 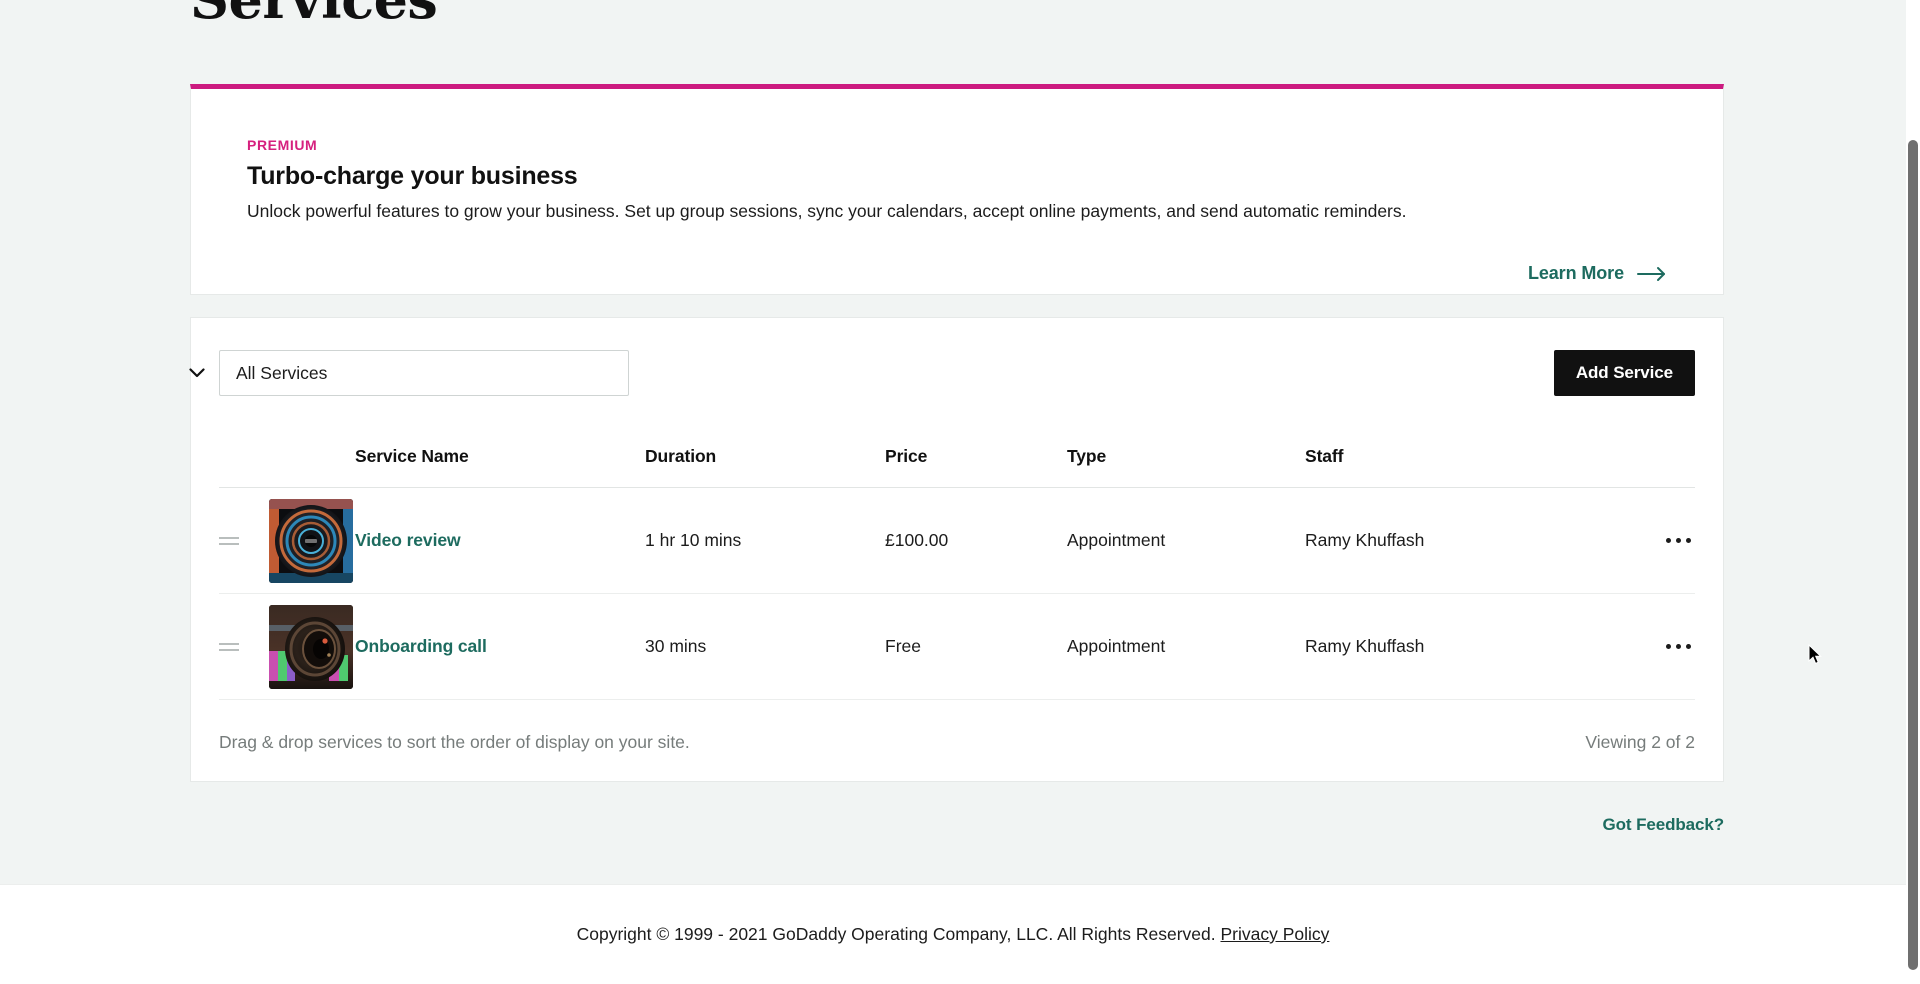 I want to click on column-header-duration: Duration, so click(x=681, y=456).